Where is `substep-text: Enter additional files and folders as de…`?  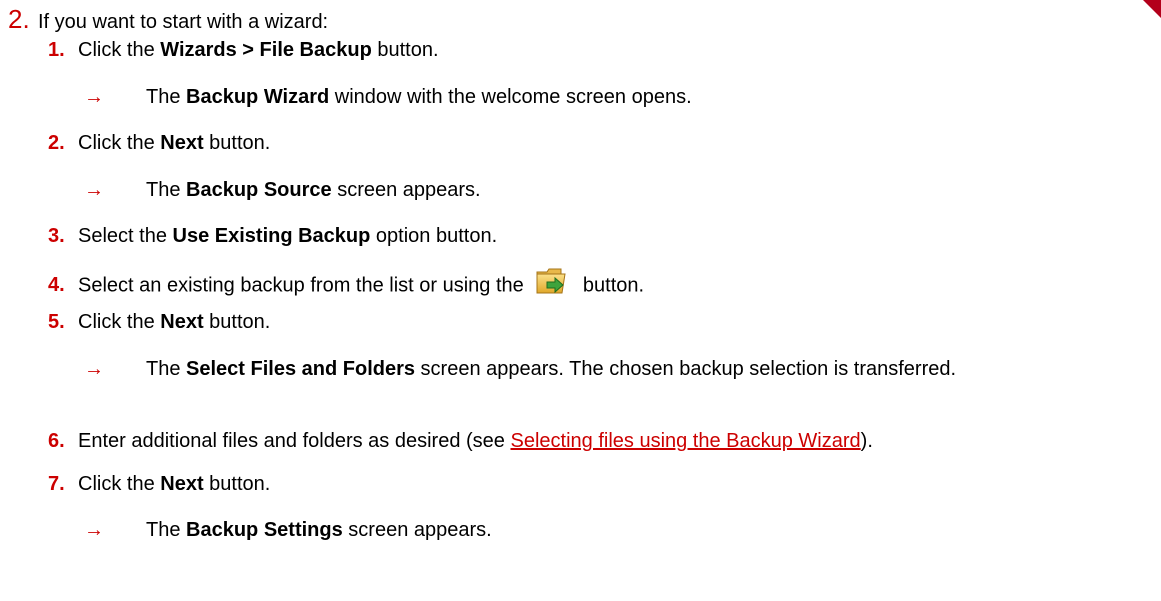
substep-text: Enter additional files and folders as de… is located at coordinates (475, 441).